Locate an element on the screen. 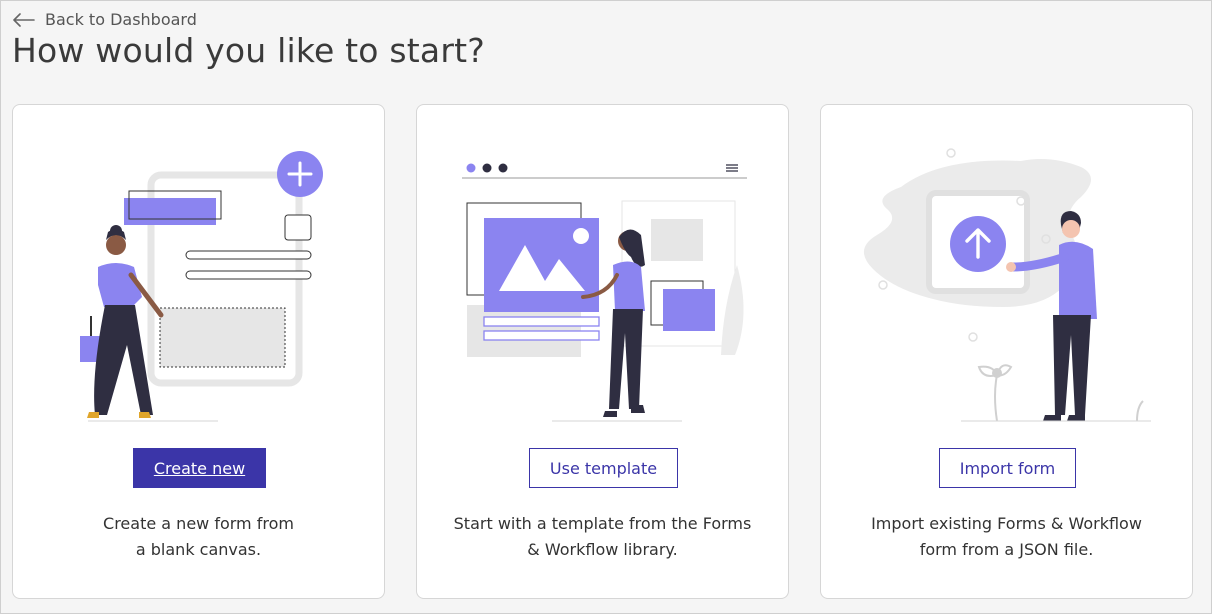 This screenshot has height=614, width=1212. create-new-illustration is located at coordinates (201, 286).